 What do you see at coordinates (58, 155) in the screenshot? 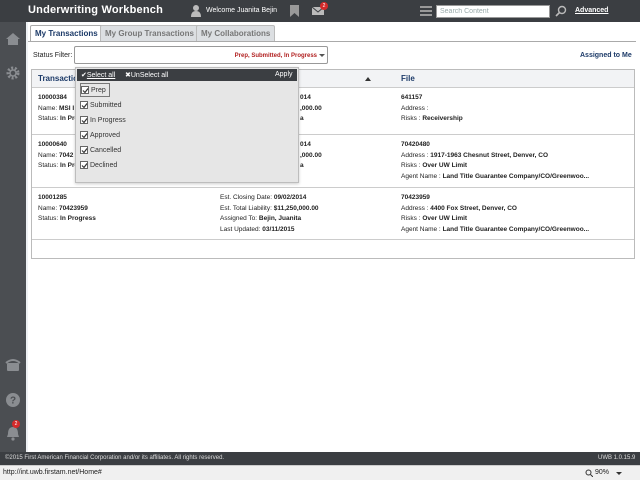
I see `transaction-cell: 10000640 Name: 7042 Status: In Pro` at bounding box center [58, 155].